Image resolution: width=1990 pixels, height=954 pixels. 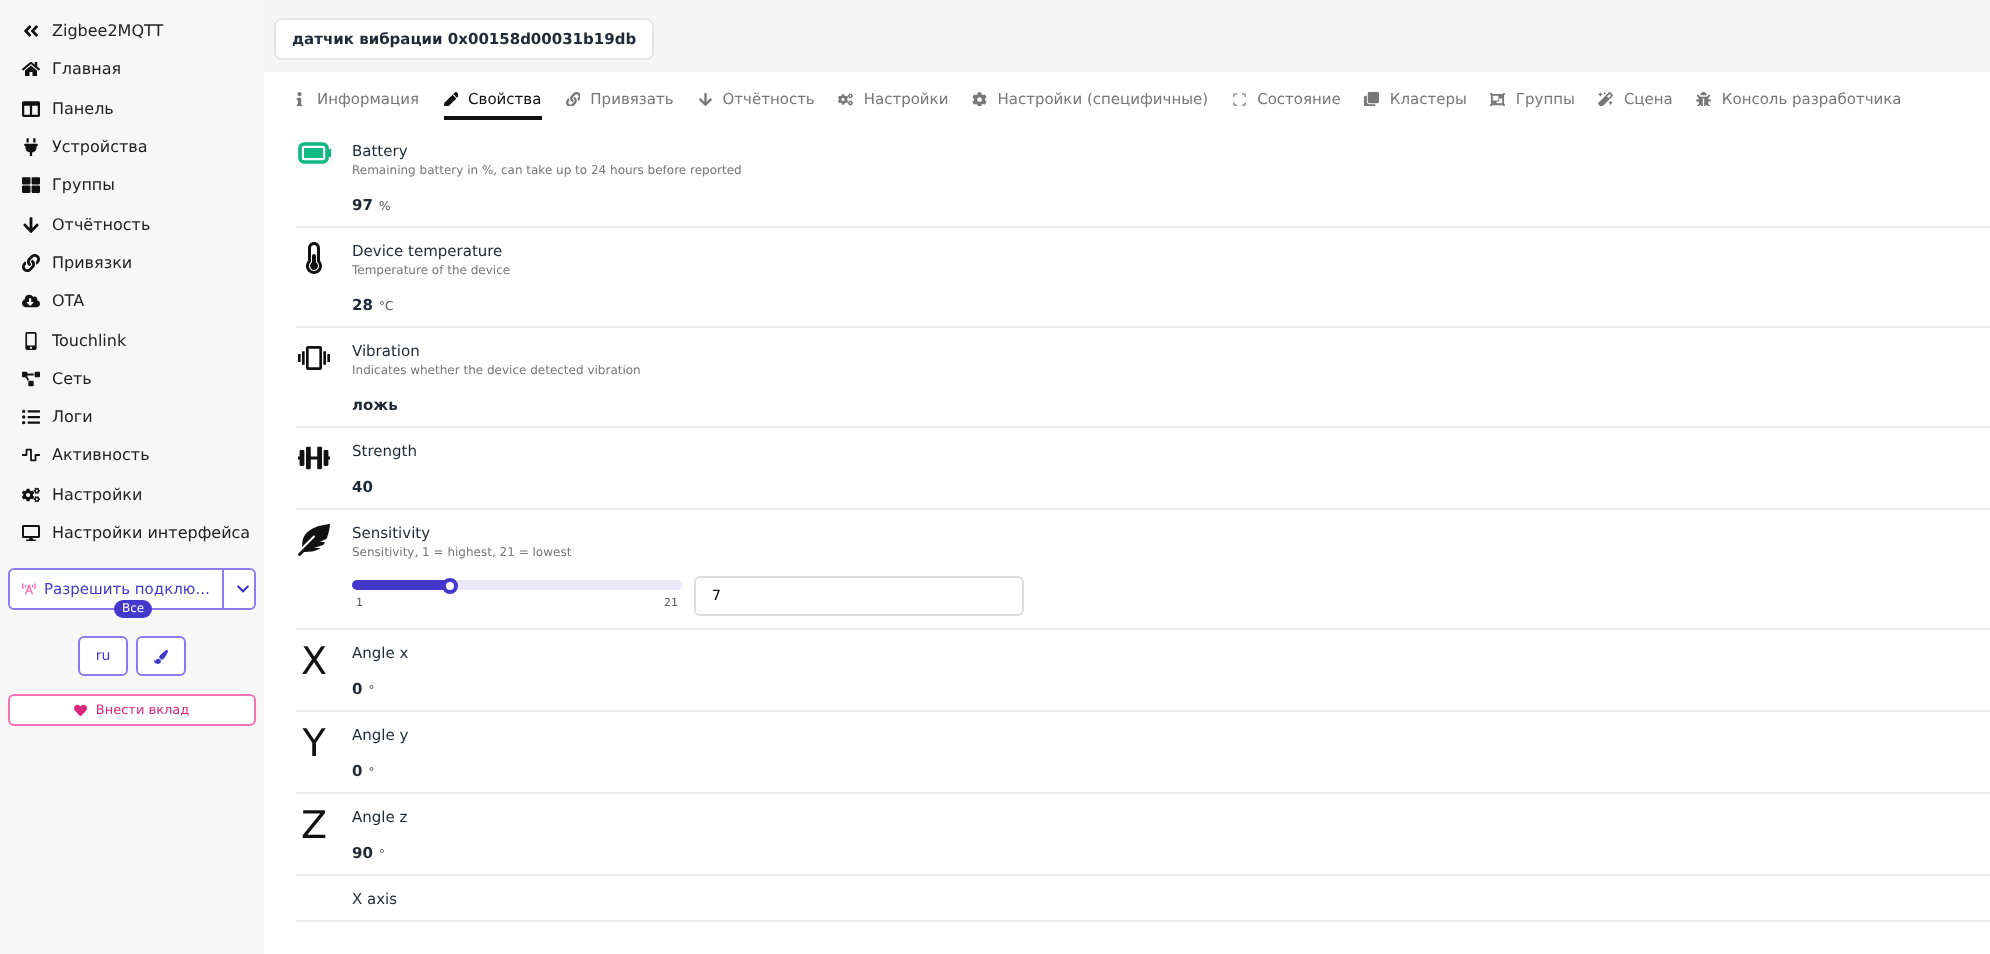 What do you see at coordinates (31, 455) in the screenshot?
I see `wave-icon` at bounding box center [31, 455].